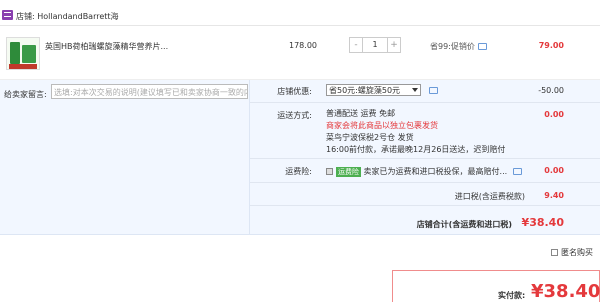  What do you see at coordinates (415, 90) in the screenshot?
I see `chevron-down-icon` at bounding box center [415, 90].